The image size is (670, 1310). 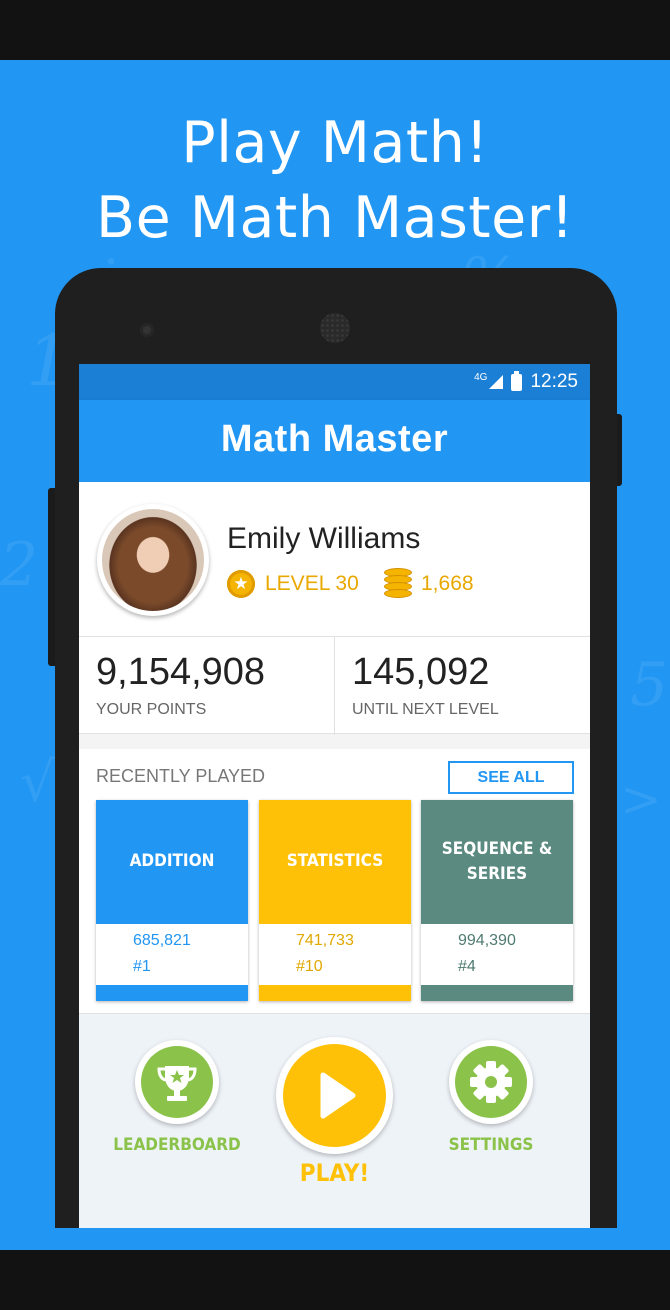 What do you see at coordinates (241, 584) in the screenshot?
I see `star-badge-icon: ★` at bounding box center [241, 584].